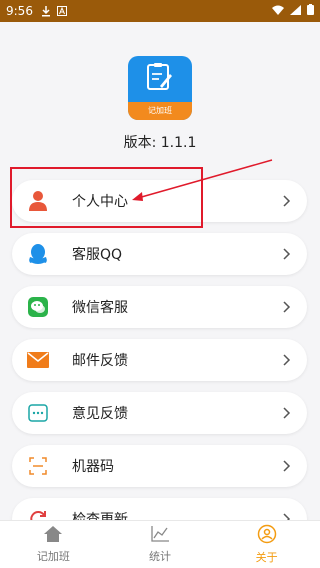  What do you see at coordinates (53, 536) in the screenshot?
I see `home-icon` at bounding box center [53, 536].